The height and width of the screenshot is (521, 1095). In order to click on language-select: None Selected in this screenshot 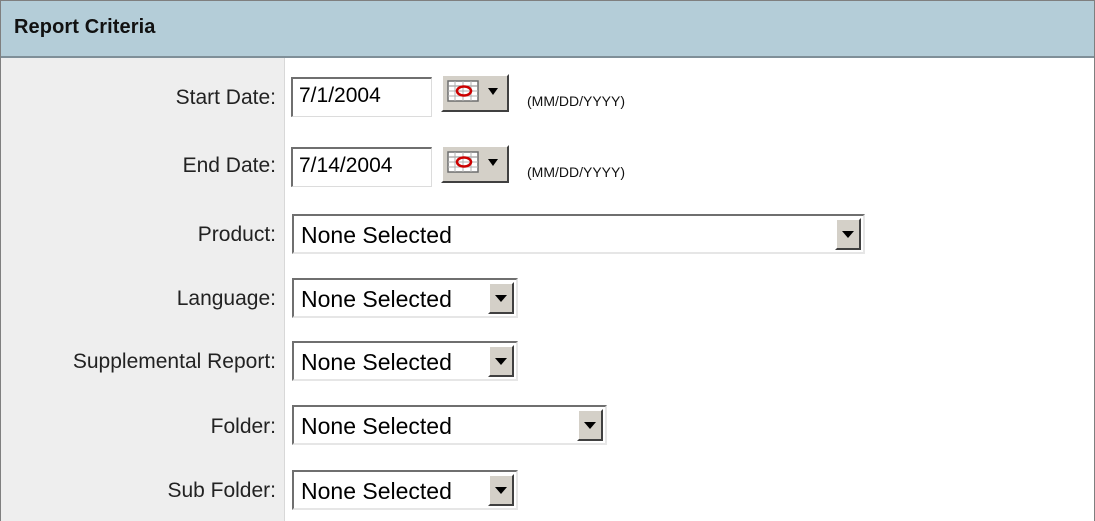, I will do `click(405, 298)`.